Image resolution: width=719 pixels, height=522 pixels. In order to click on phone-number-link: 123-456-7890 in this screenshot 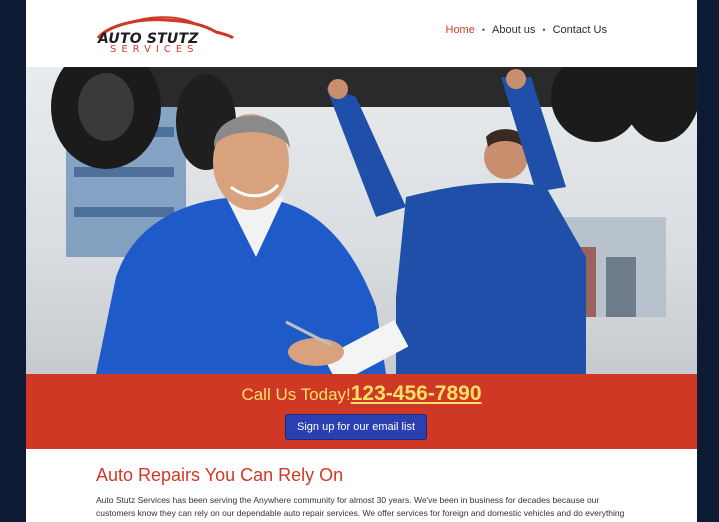, I will do `click(416, 393)`.